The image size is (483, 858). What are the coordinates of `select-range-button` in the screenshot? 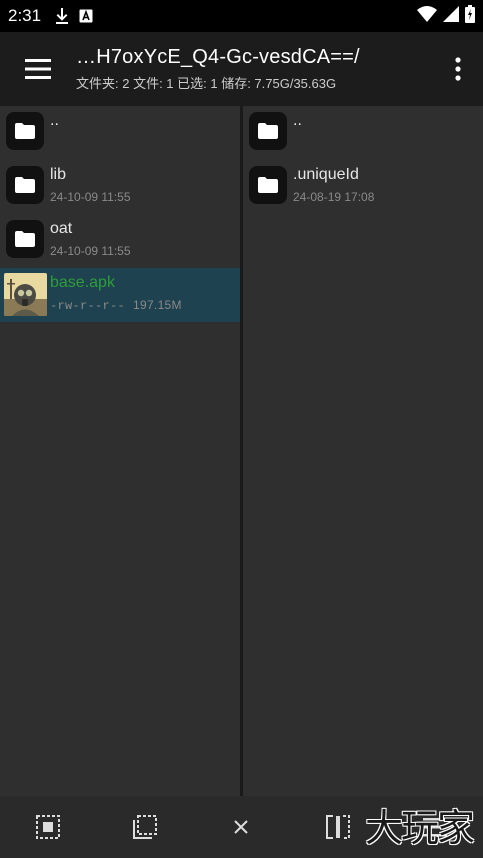 It's located at (145, 827).